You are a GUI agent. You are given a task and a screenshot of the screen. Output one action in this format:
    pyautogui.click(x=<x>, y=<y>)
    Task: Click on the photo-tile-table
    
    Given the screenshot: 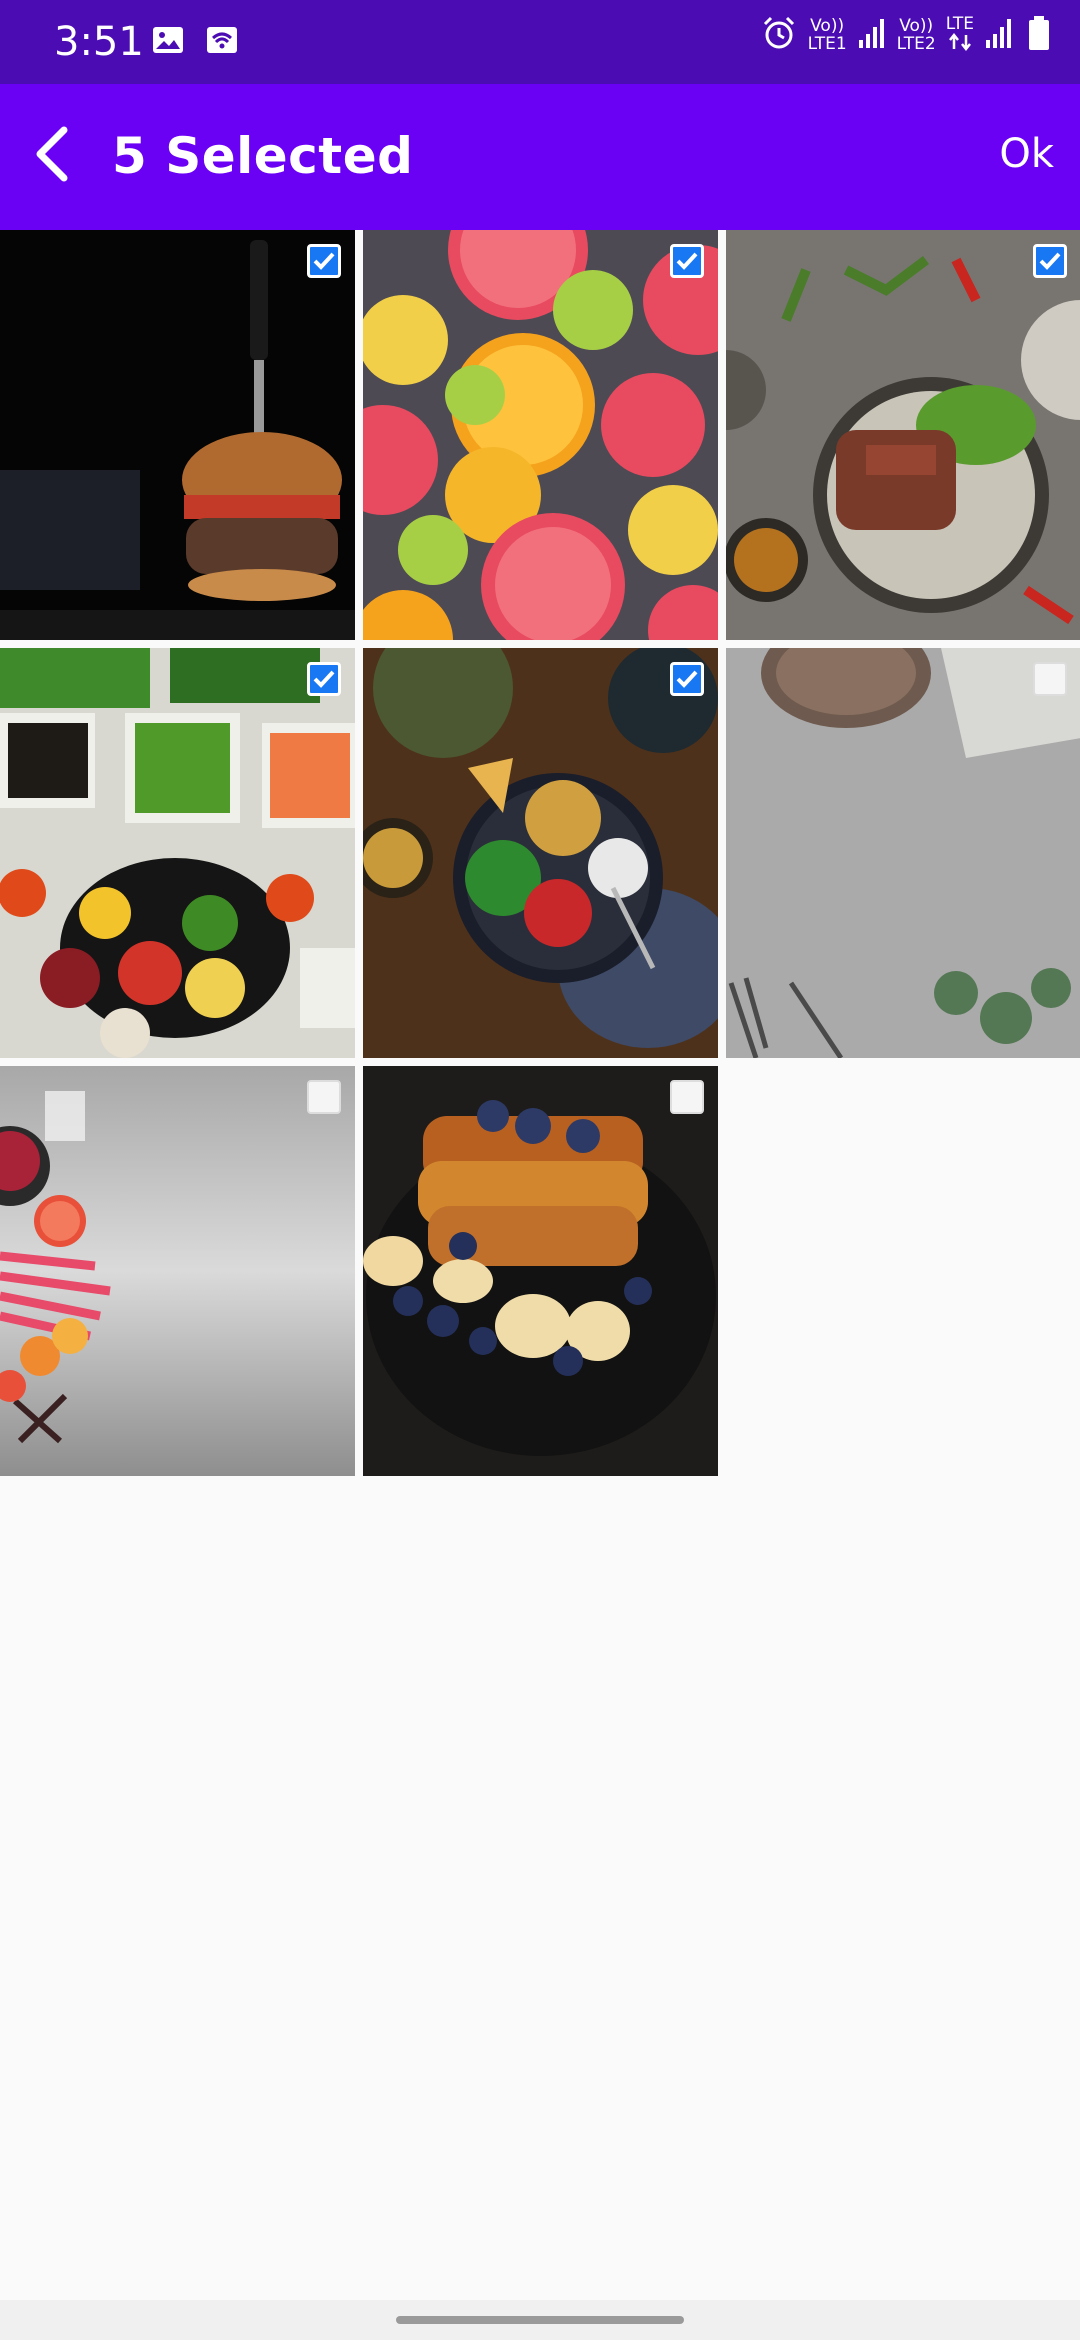 What is the action you would take?
    pyautogui.click(x=903, y=853)
    